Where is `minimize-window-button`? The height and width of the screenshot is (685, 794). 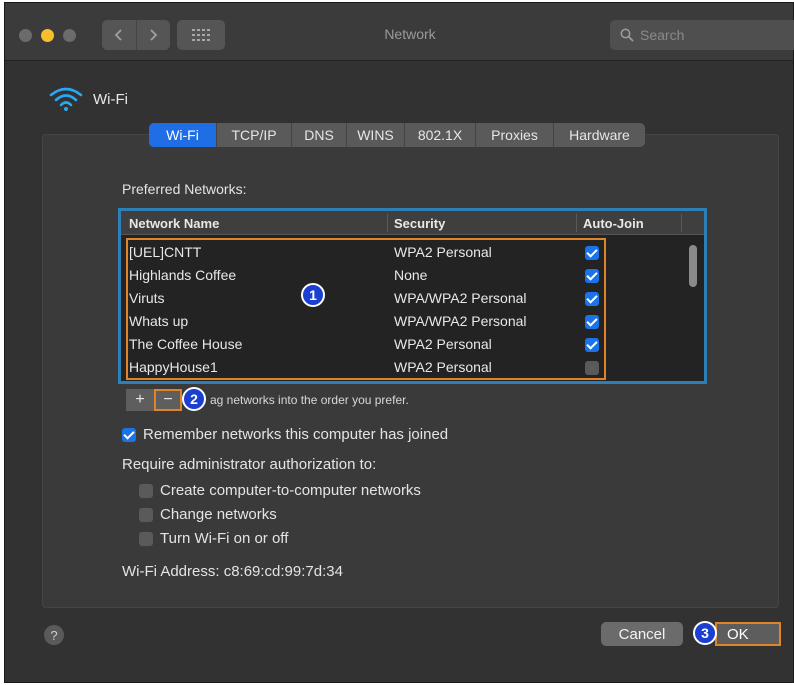 minimize-window-button is located at coordinates (47, 35).